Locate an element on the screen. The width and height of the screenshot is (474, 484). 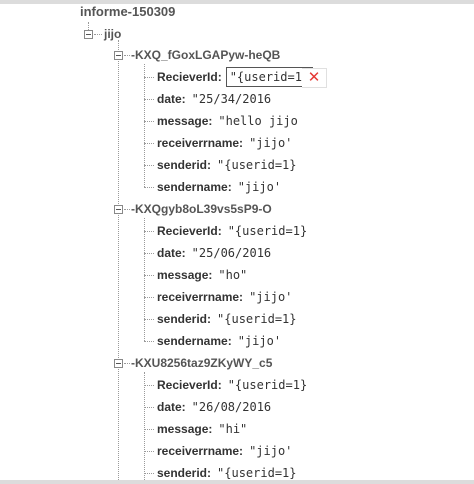
collapse-toggle-user is located at coordinates (88, 34).